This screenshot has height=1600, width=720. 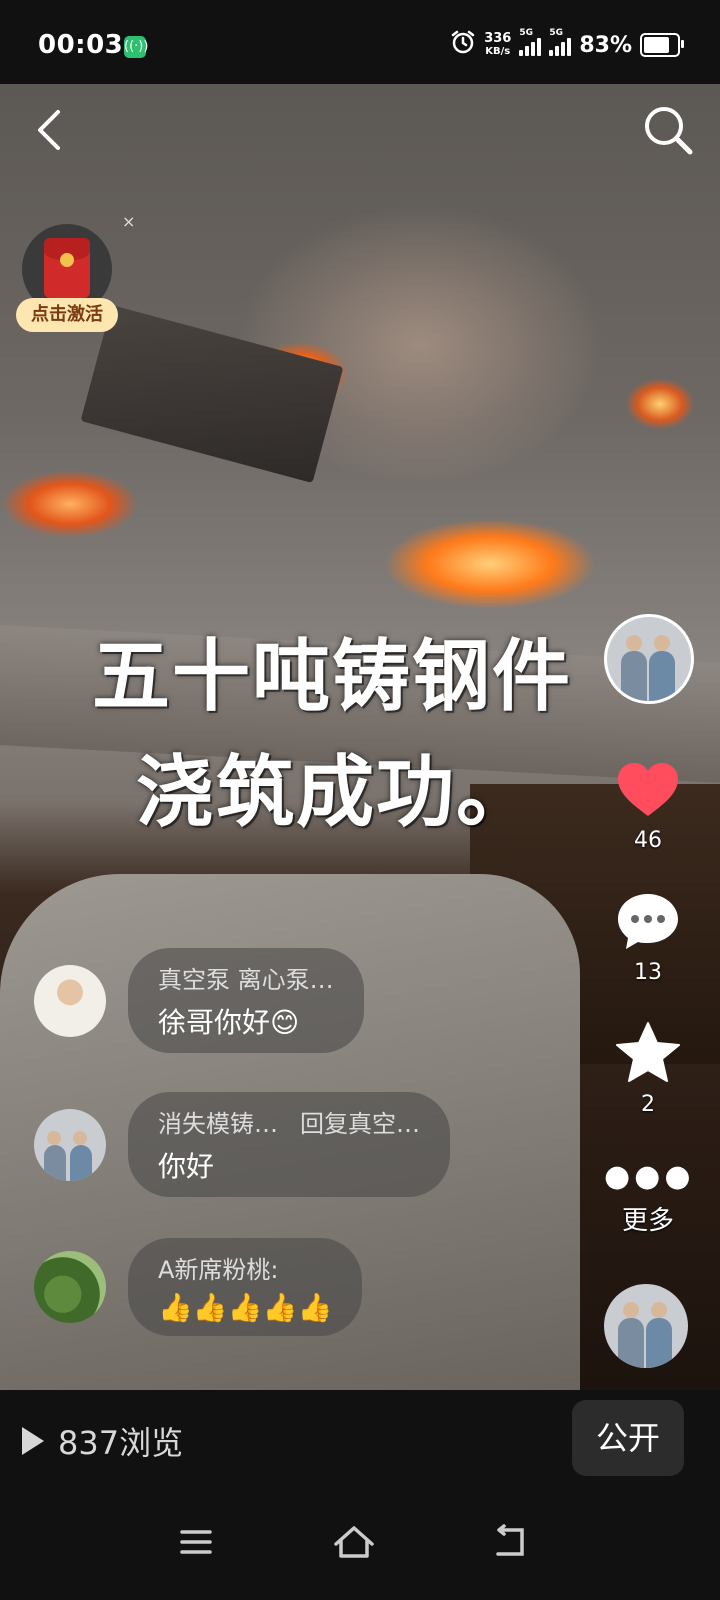 What do you see at coordinates (289, 1144) in the screenshot?
I see `comment-bubble: 消失模铸… 回复真空… 你好` at bounding box center [289, 1144].